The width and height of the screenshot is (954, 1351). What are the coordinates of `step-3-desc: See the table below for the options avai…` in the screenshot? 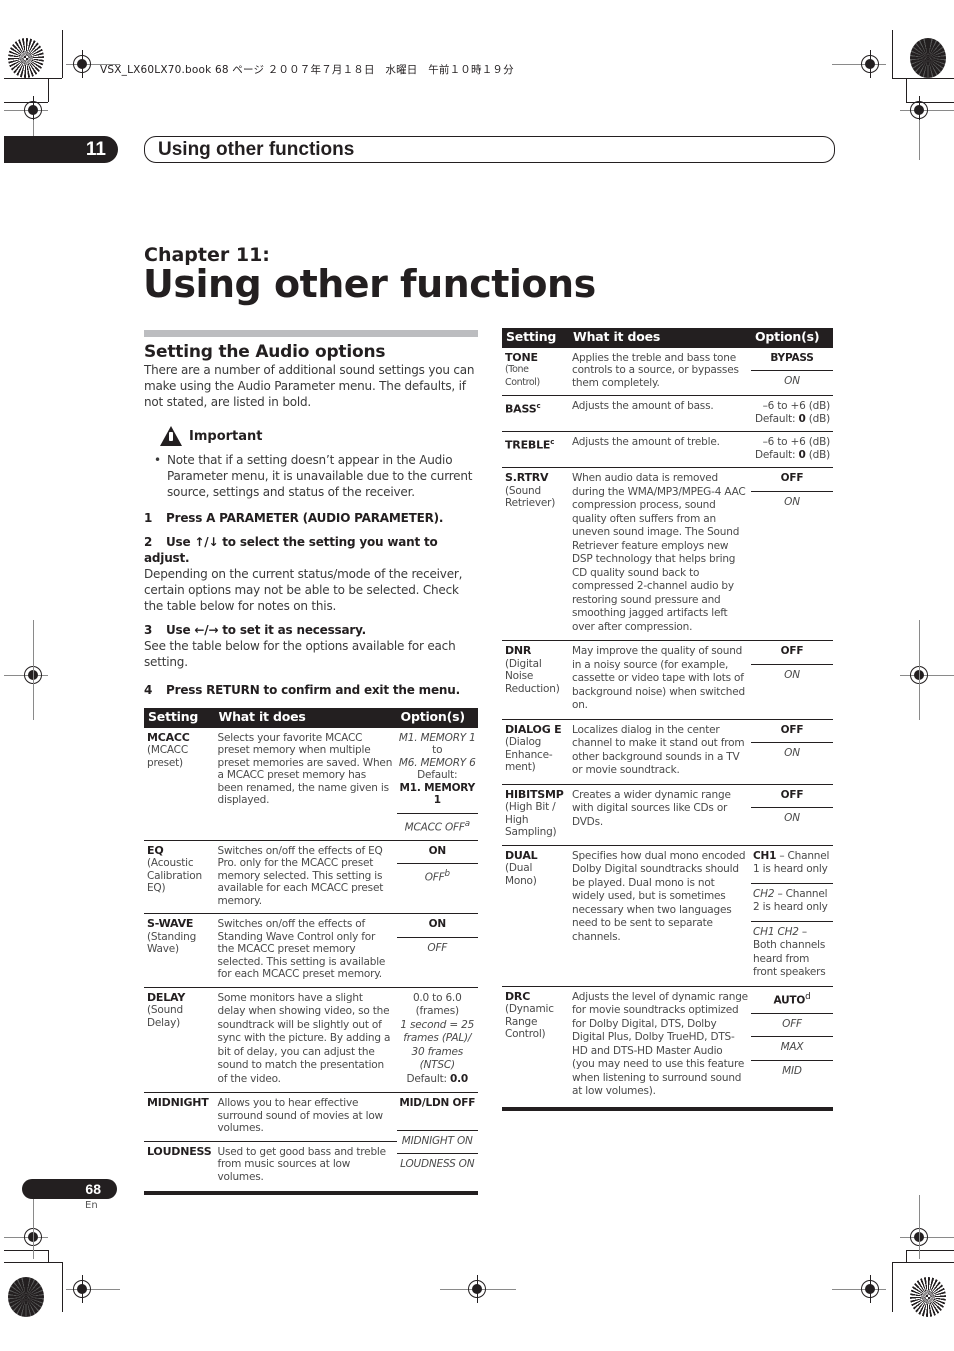 It's located at (300, 654).